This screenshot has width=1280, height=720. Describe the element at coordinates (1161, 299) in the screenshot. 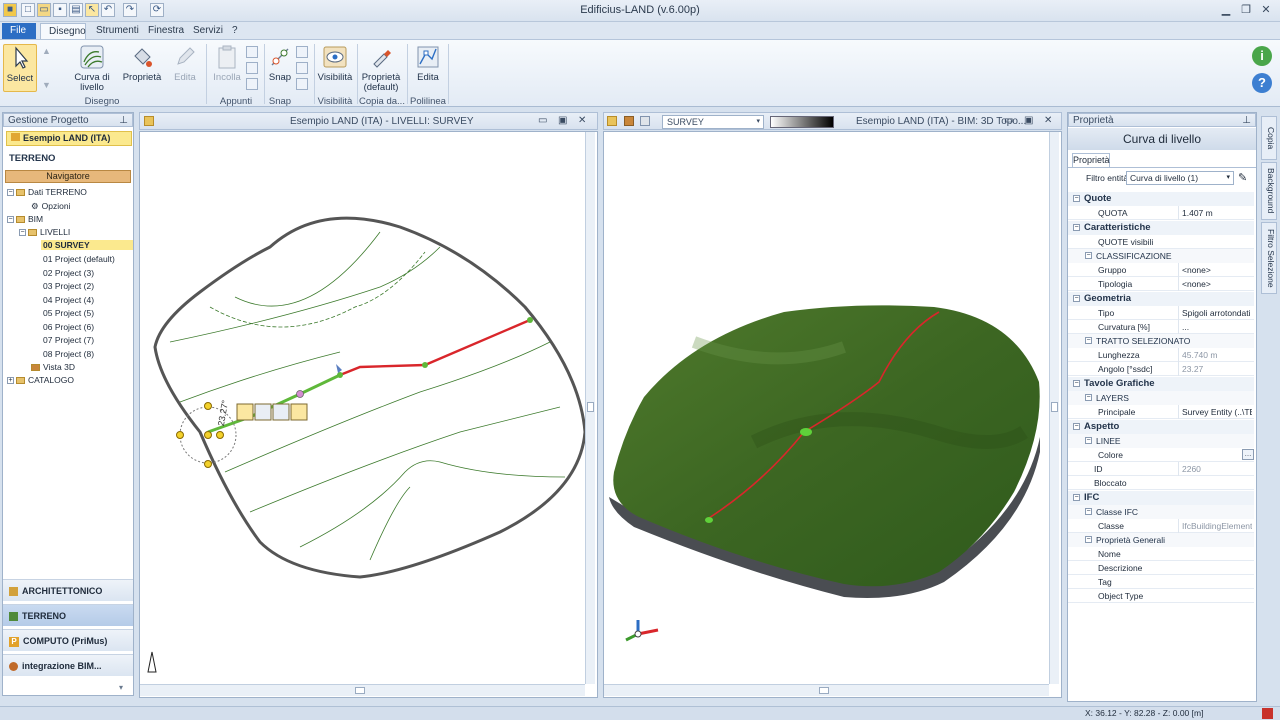

I see `category-geometria: − Geometria` at that location.